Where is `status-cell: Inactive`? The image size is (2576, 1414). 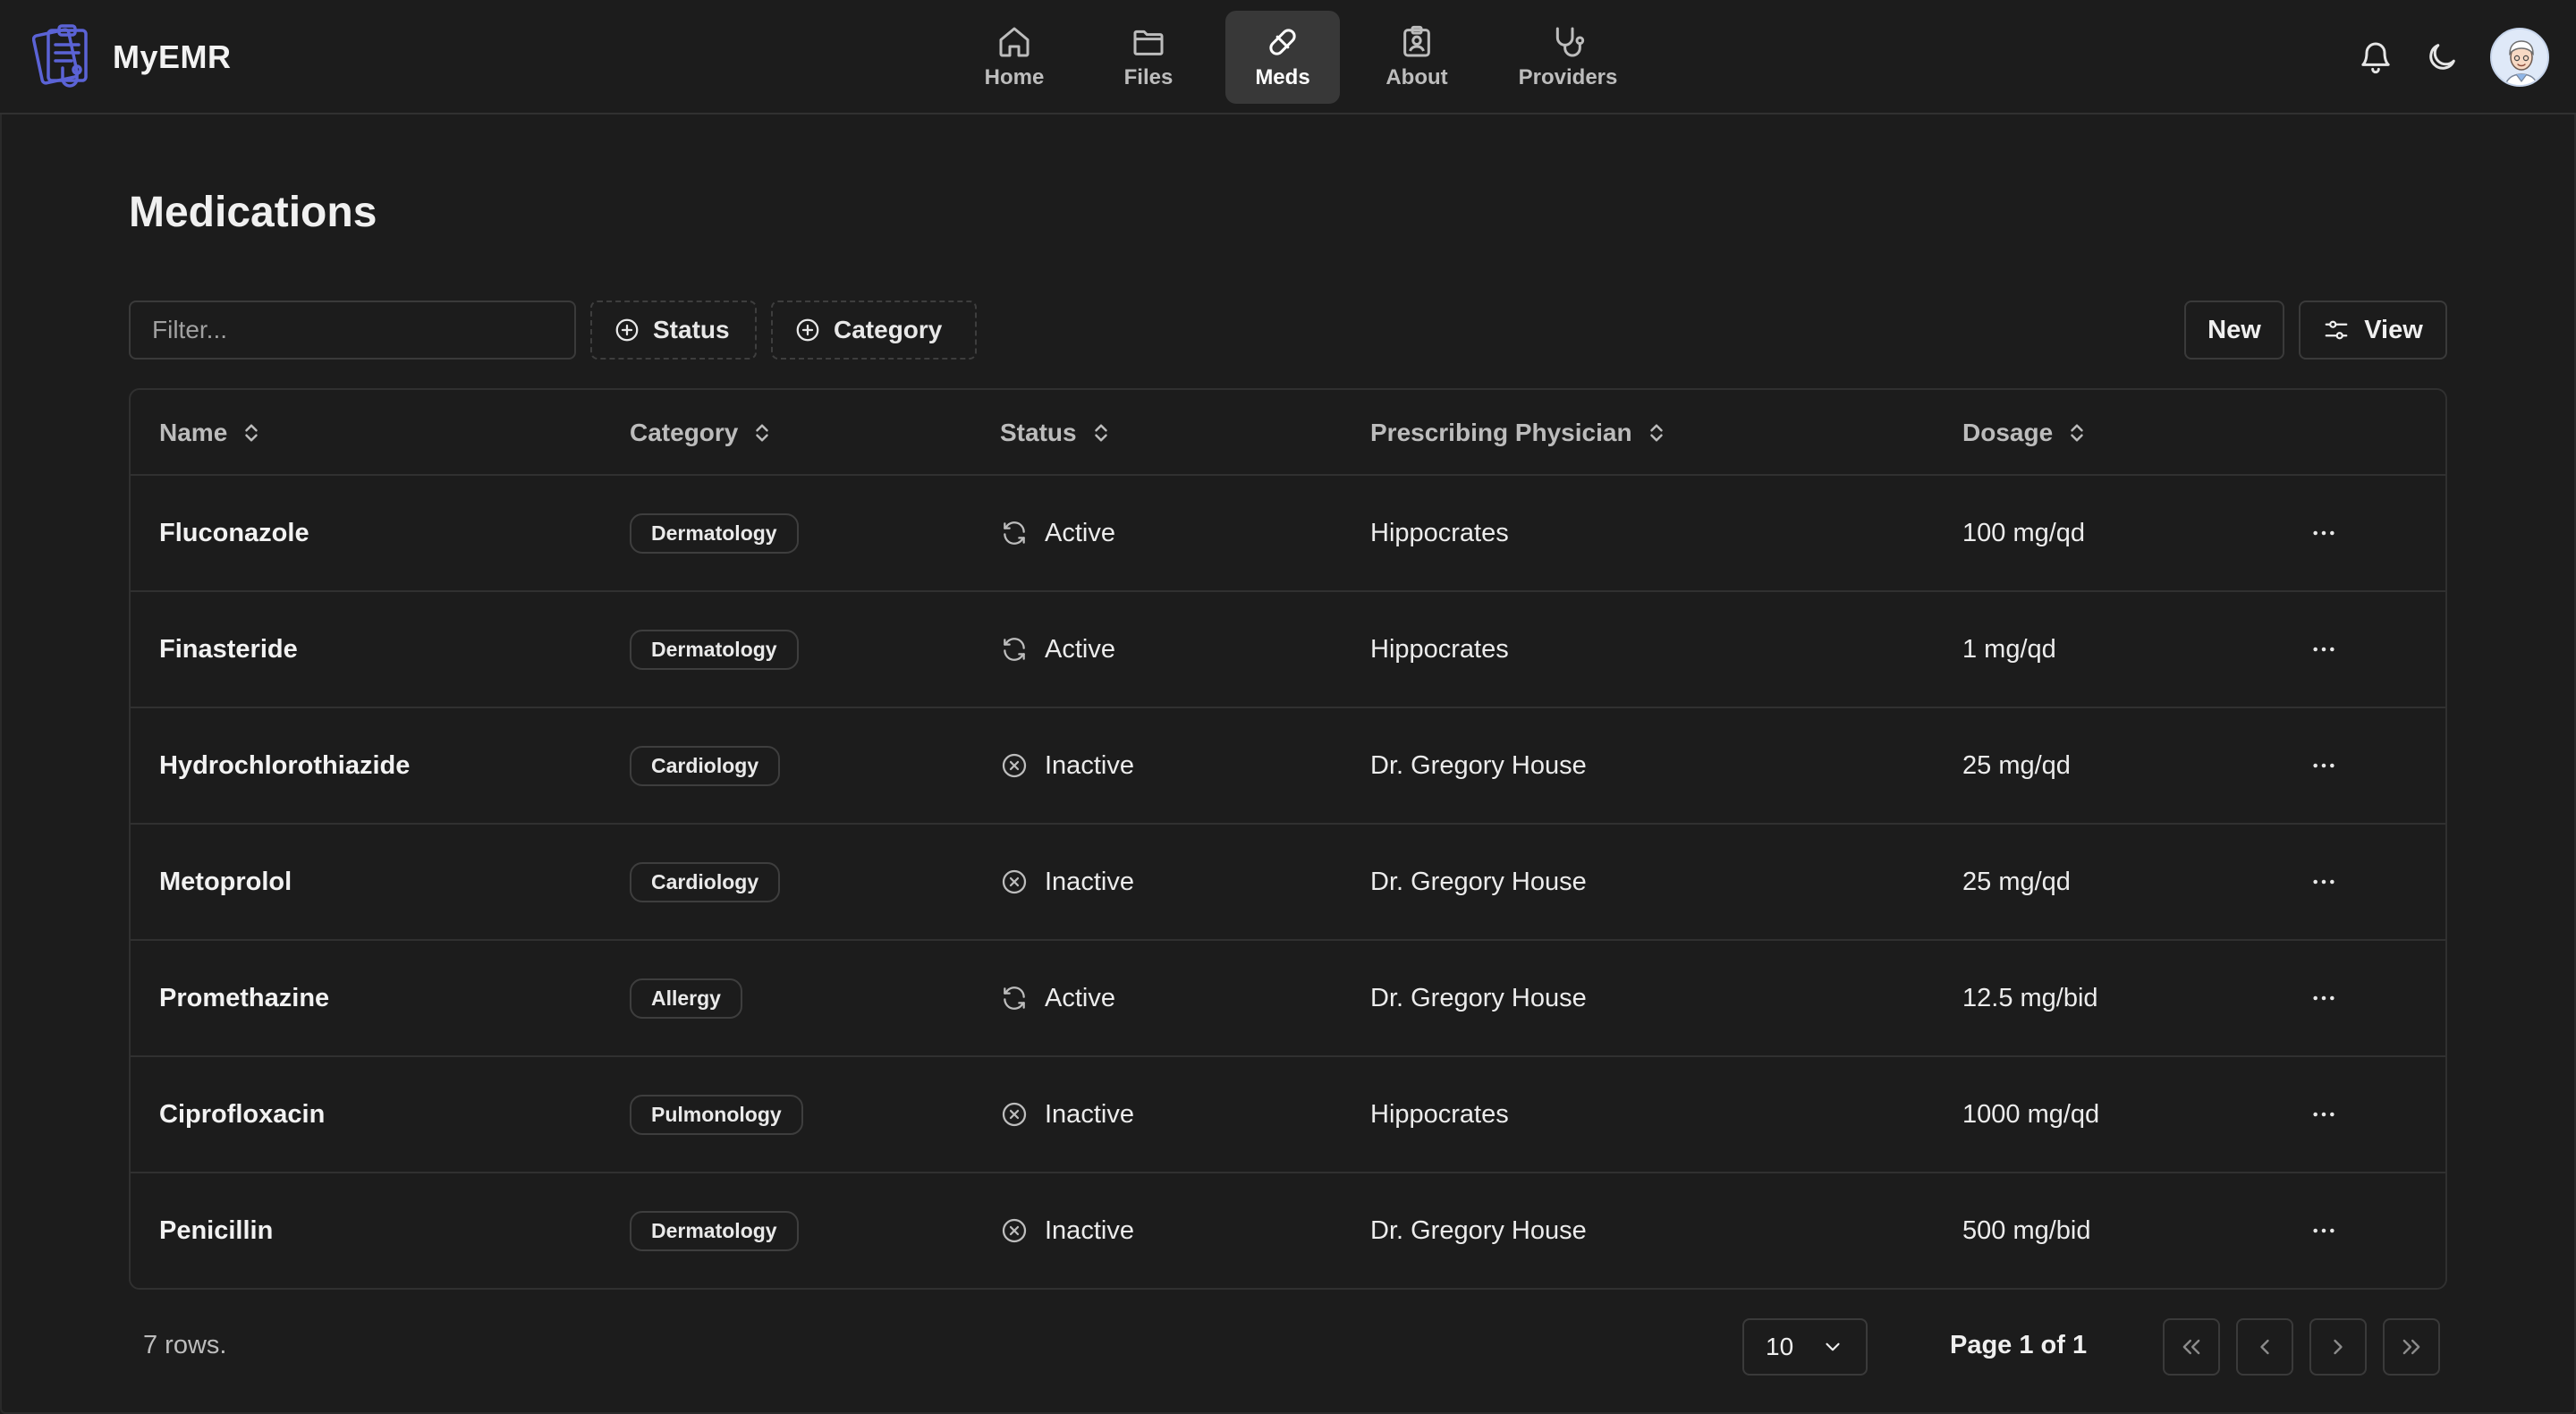
status-cell: Inactive is located at coordinates (1067, 1114).